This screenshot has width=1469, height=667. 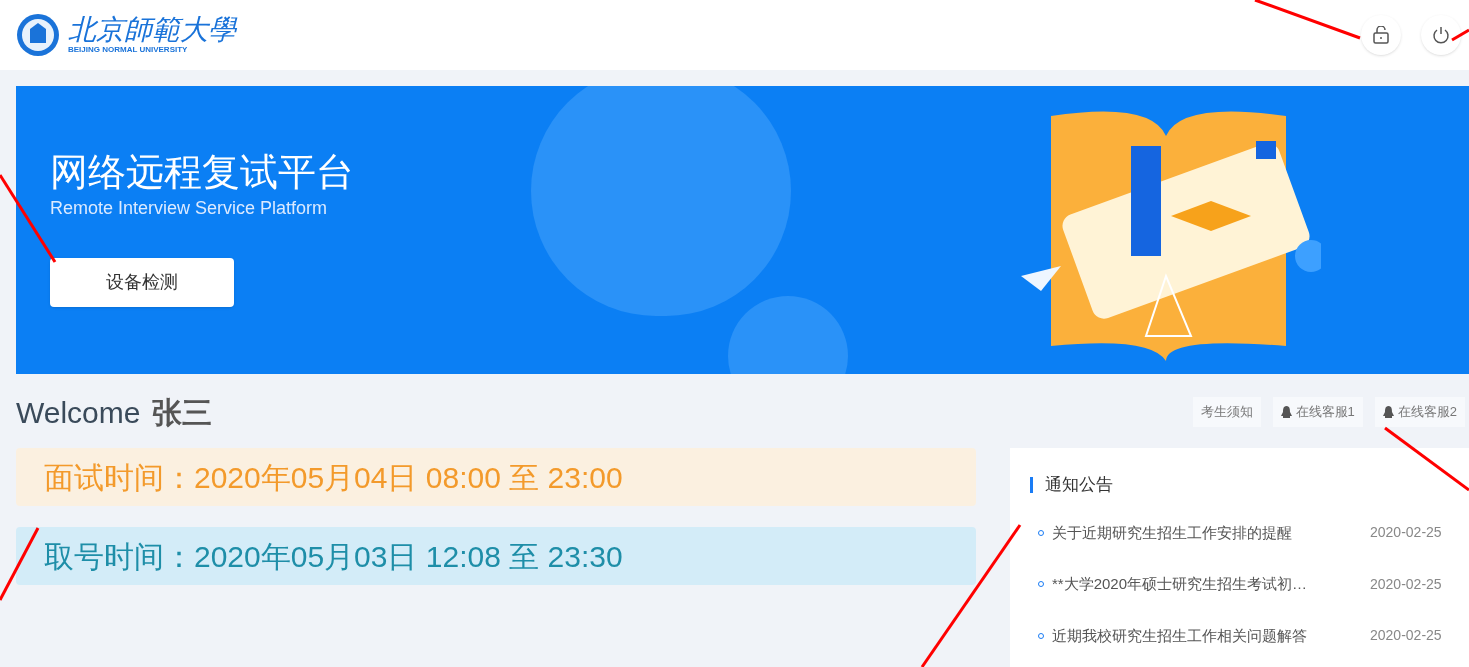 I want to click on annotation-line, so click(x=1460, y=35).